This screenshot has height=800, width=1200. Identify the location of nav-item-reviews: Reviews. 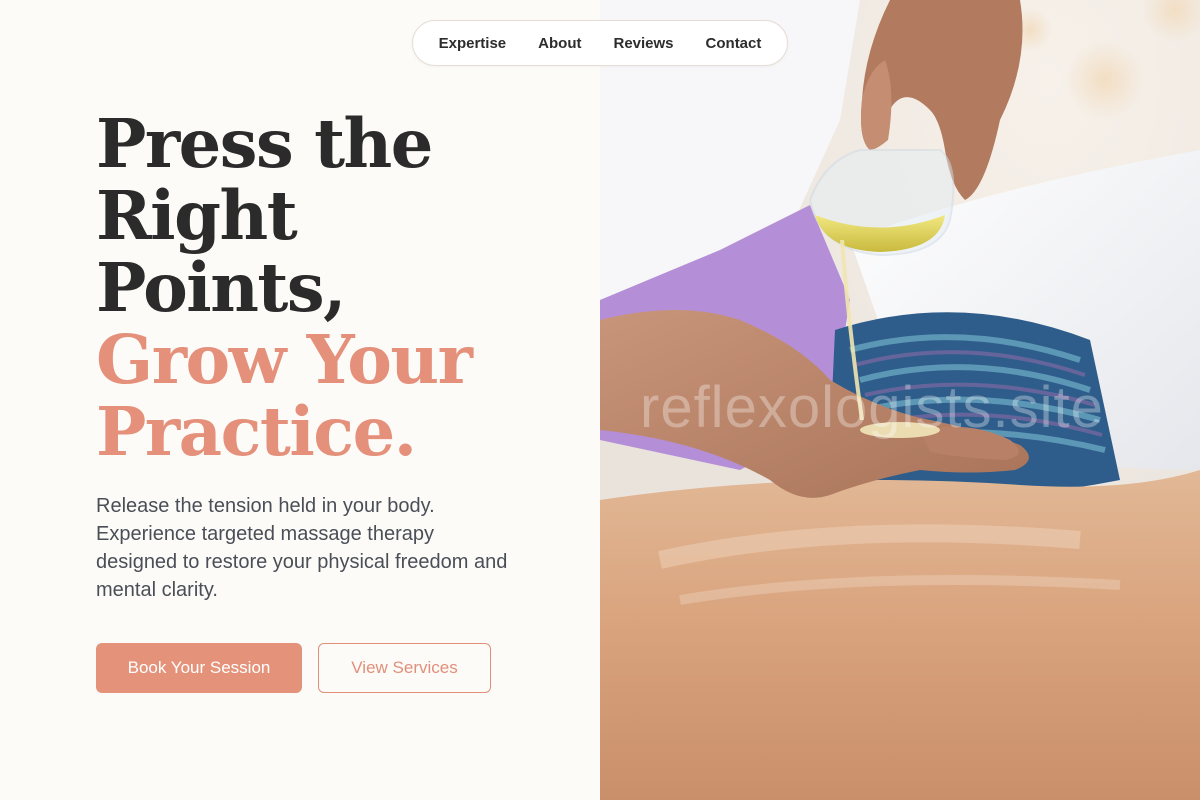
(643, 43).